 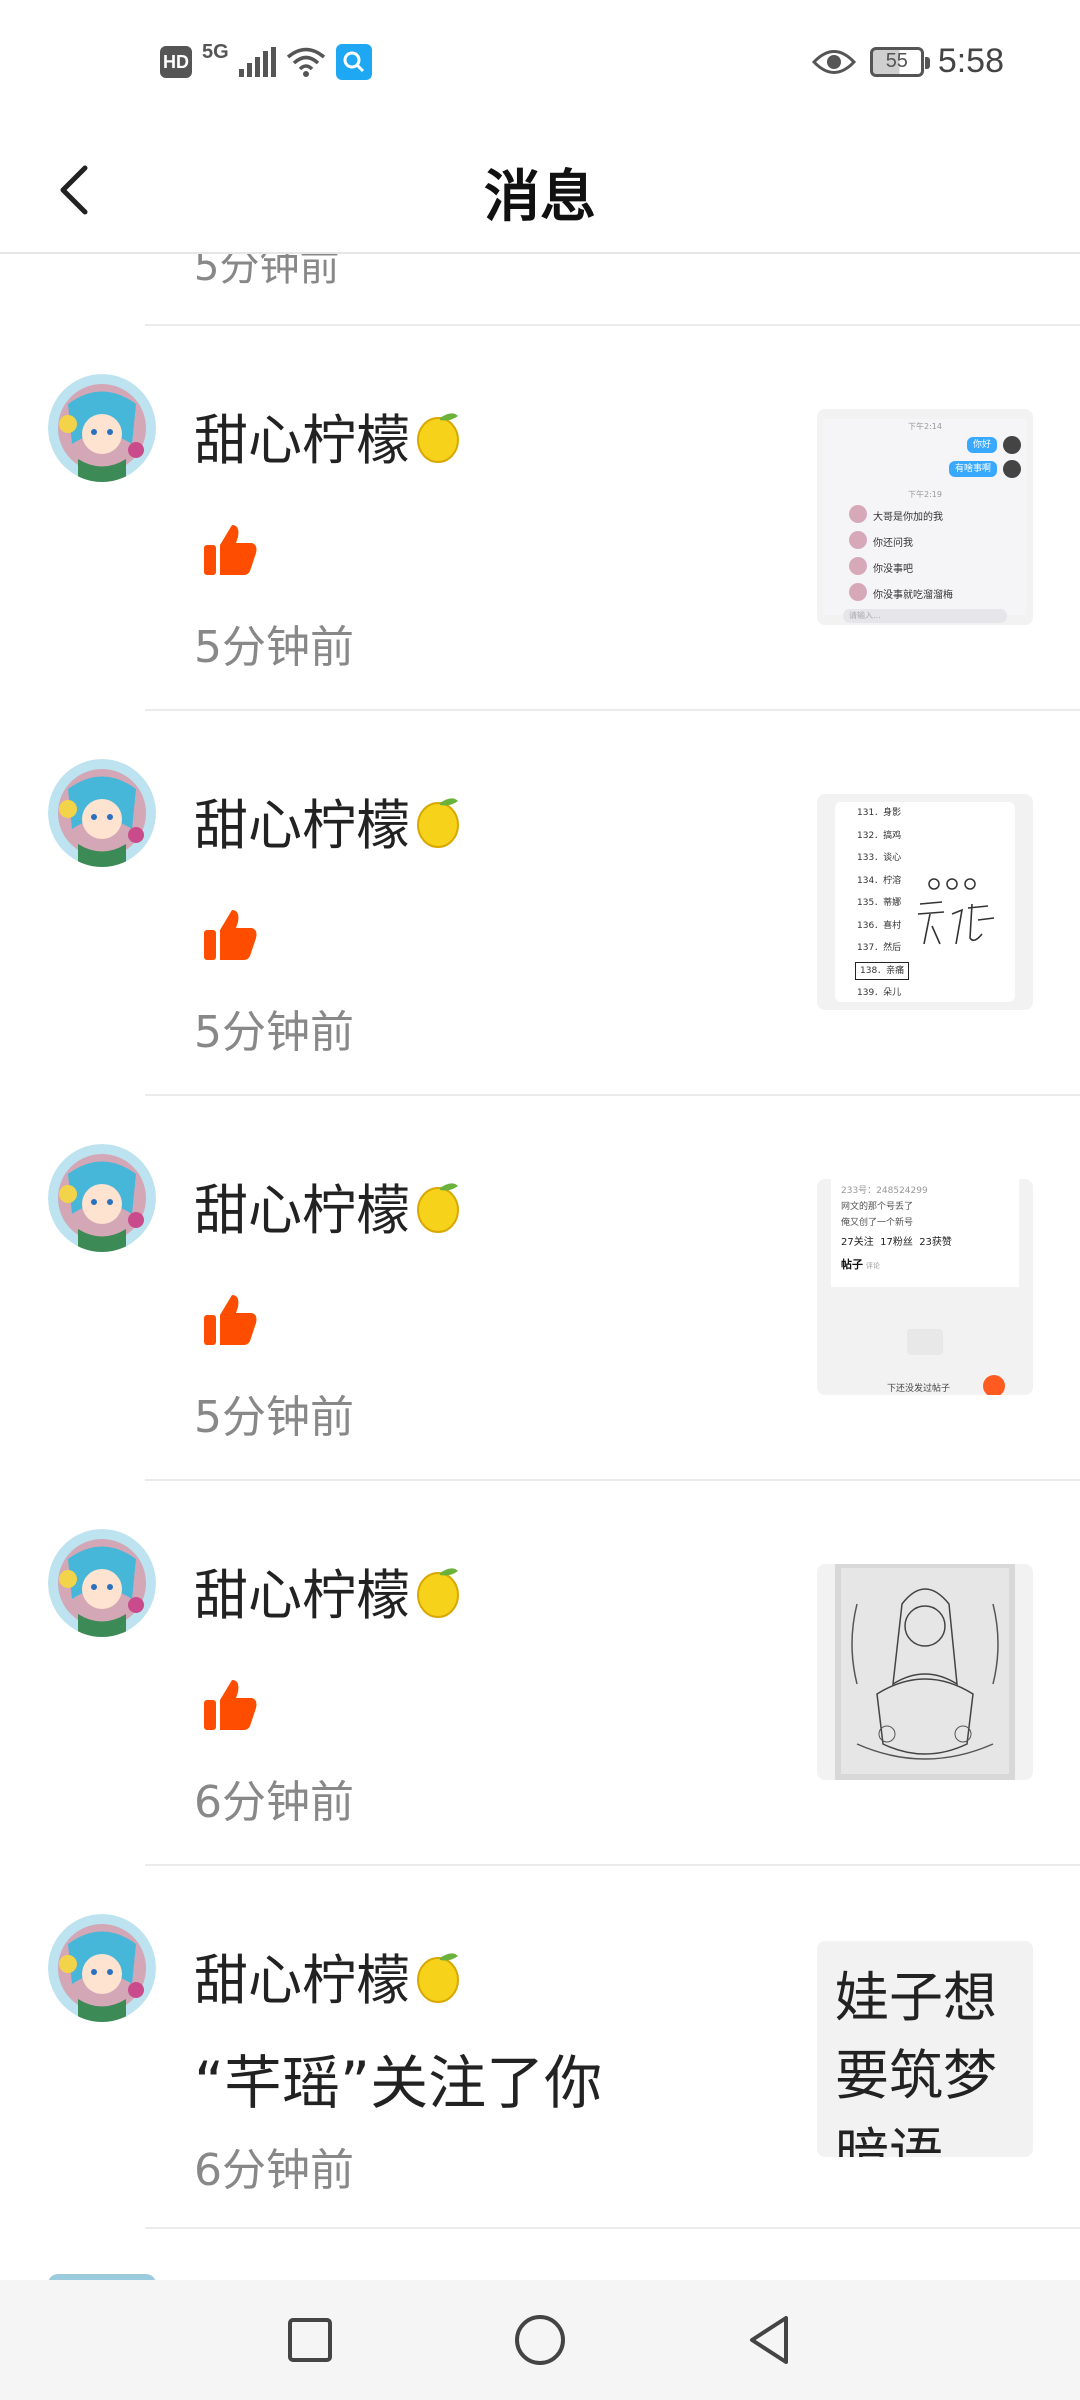 I want to click on hd-badge: HD, so click(x=176, y=62).